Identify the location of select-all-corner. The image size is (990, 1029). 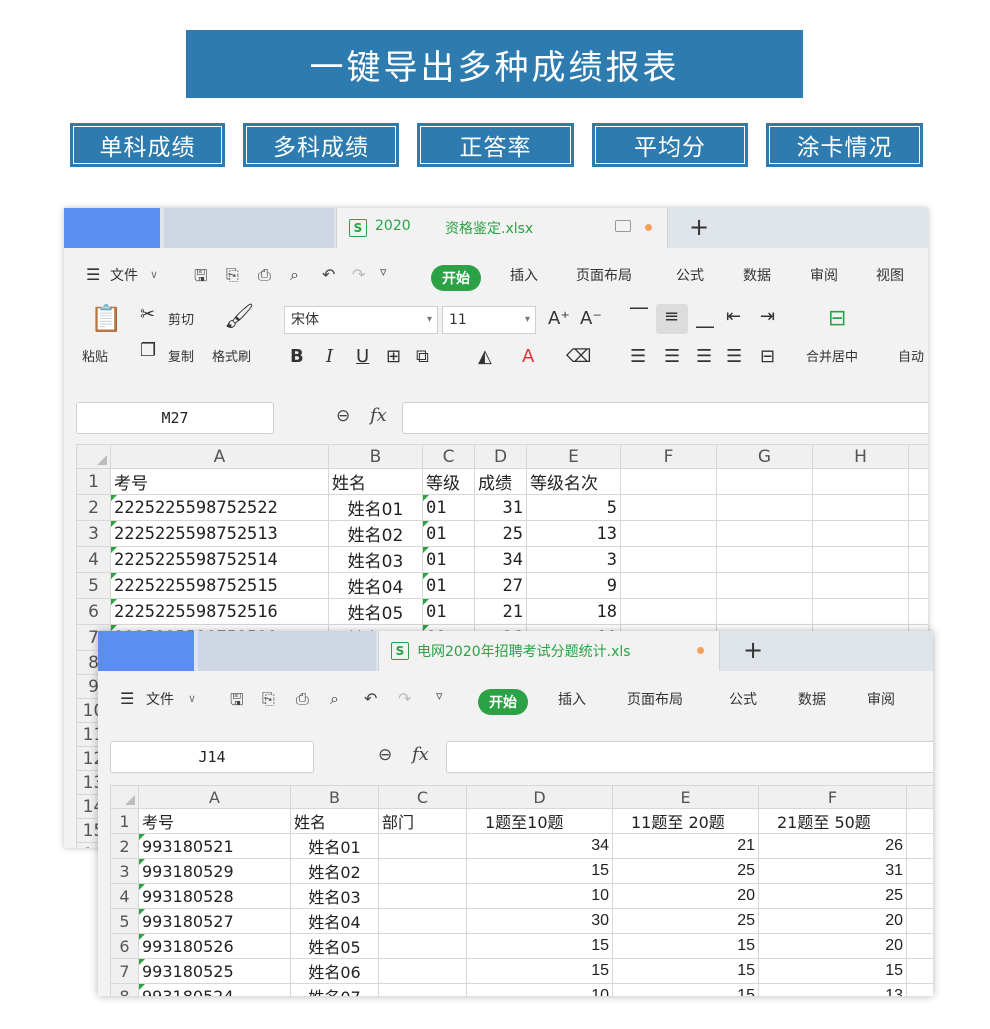
(93, 456).